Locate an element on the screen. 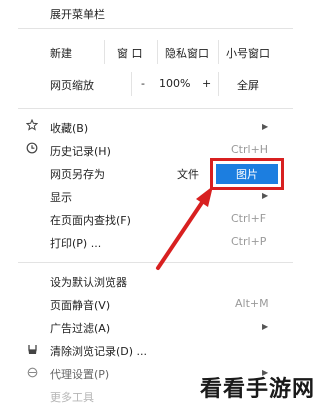  annotation-arrow-icon is located at coordinates (184, 228).